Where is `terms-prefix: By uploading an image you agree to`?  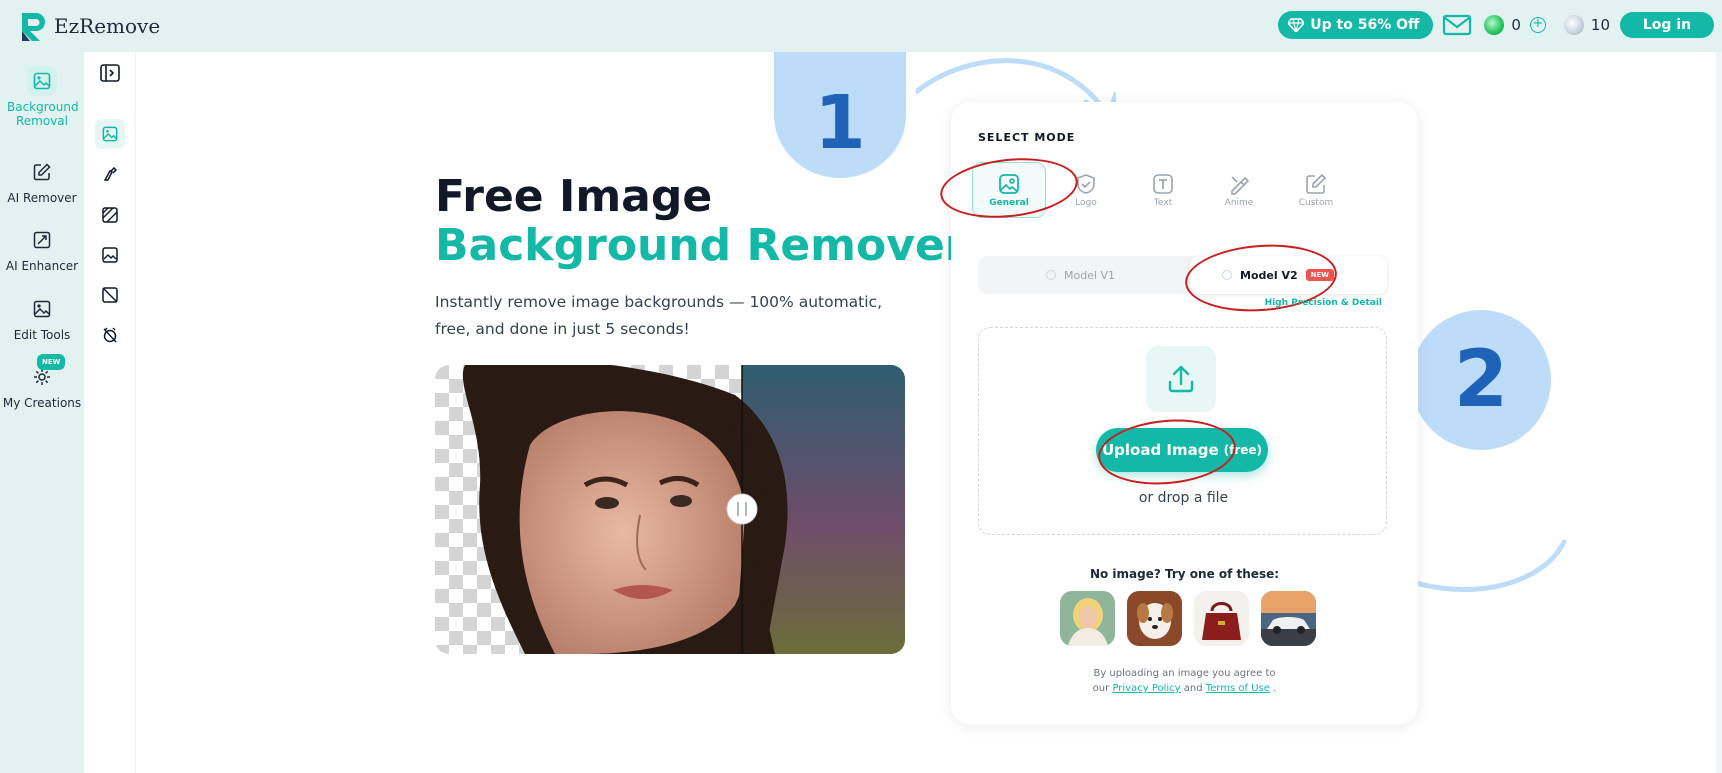 terms-prefix: By uploading an image you agree to is located at coordinates (1184, 673).